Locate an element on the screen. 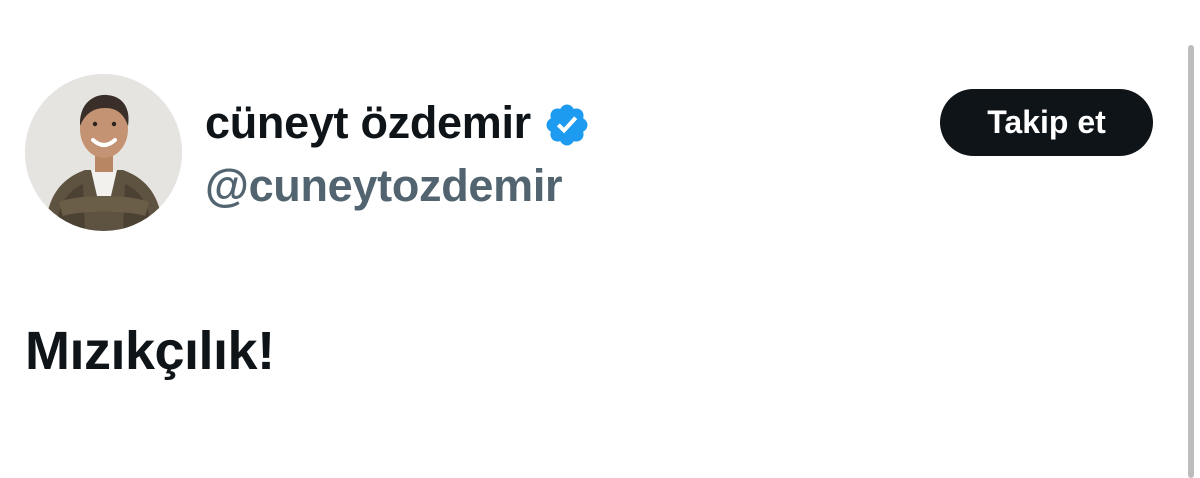 Image resolution: width=1200 pixels, height=478 pixels. avatar is located at coordinates (103, 152).